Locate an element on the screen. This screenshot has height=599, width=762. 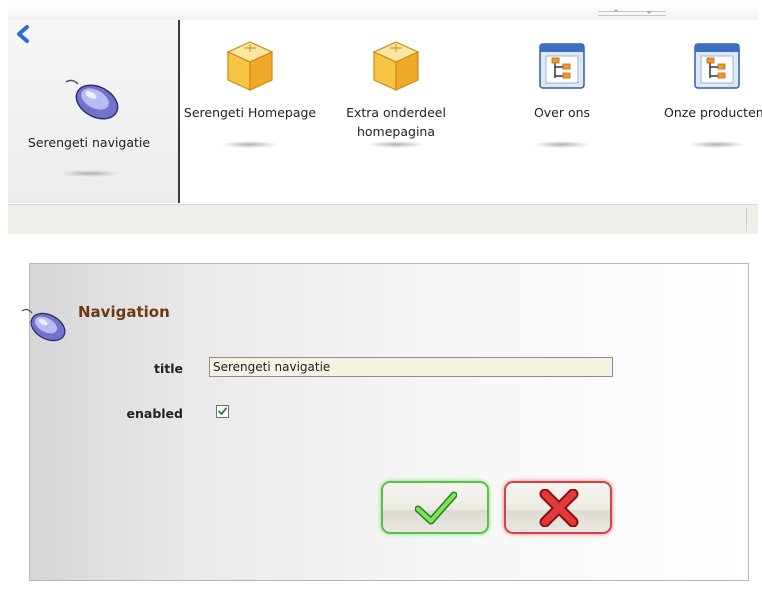
ok-button is located at coordinates (435, 507).